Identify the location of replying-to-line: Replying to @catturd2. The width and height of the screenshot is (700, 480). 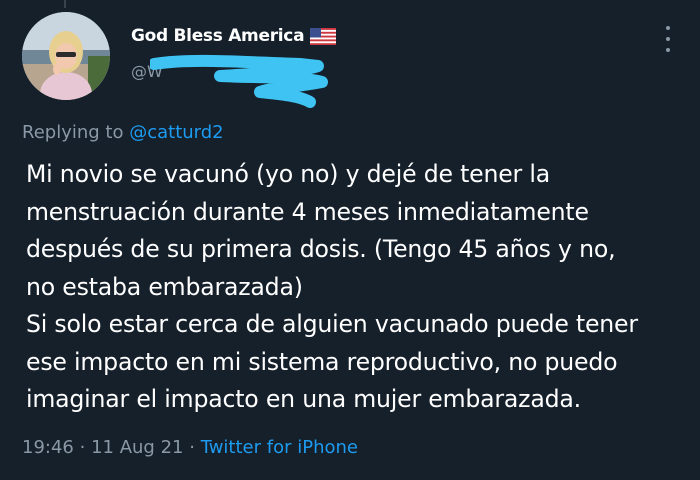
(123, 132).